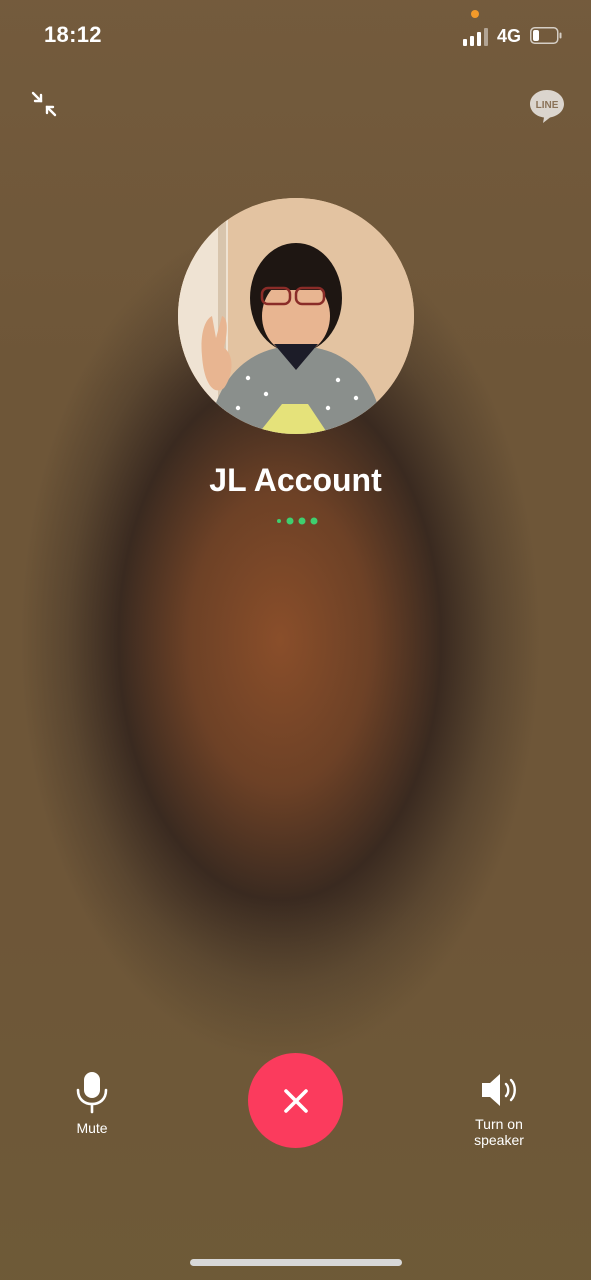 Image resolution: width=591 pixels, height=1280 pixels. I want to click on speaker-button: Turn on speaker, so click(499, 1109).